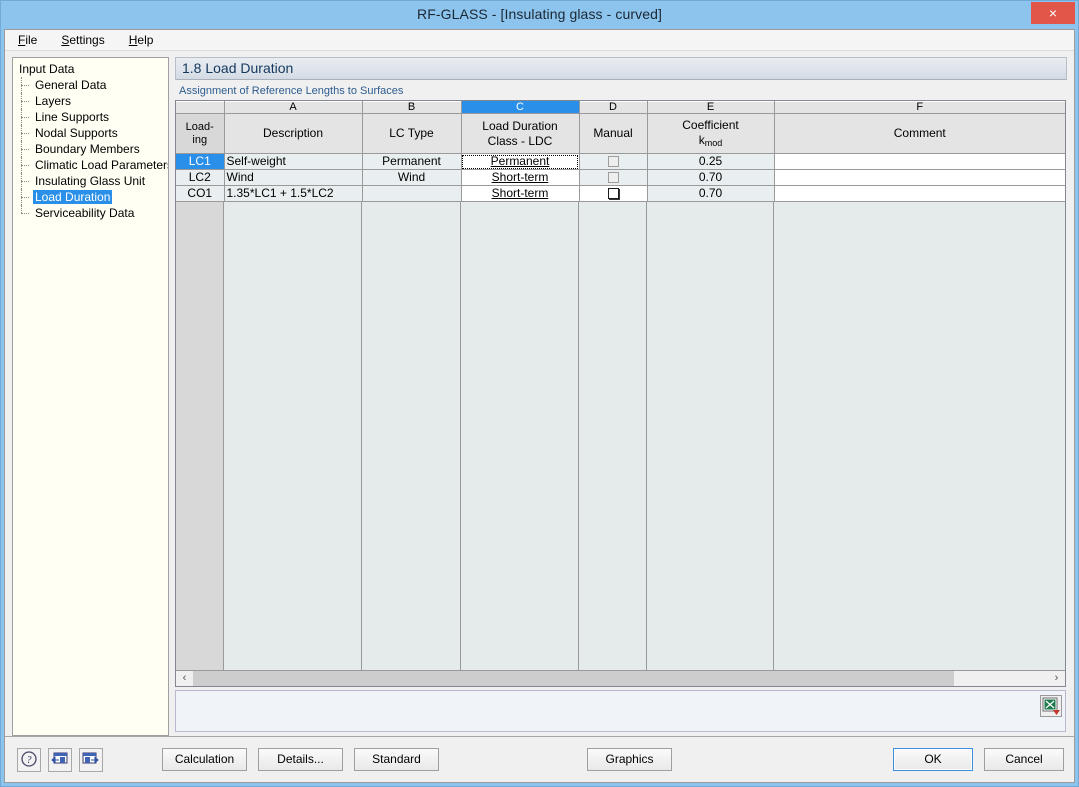 This screenshot has width=1079, height=787. I want to click on cell-ldc: Permanent, so click(520, 161).